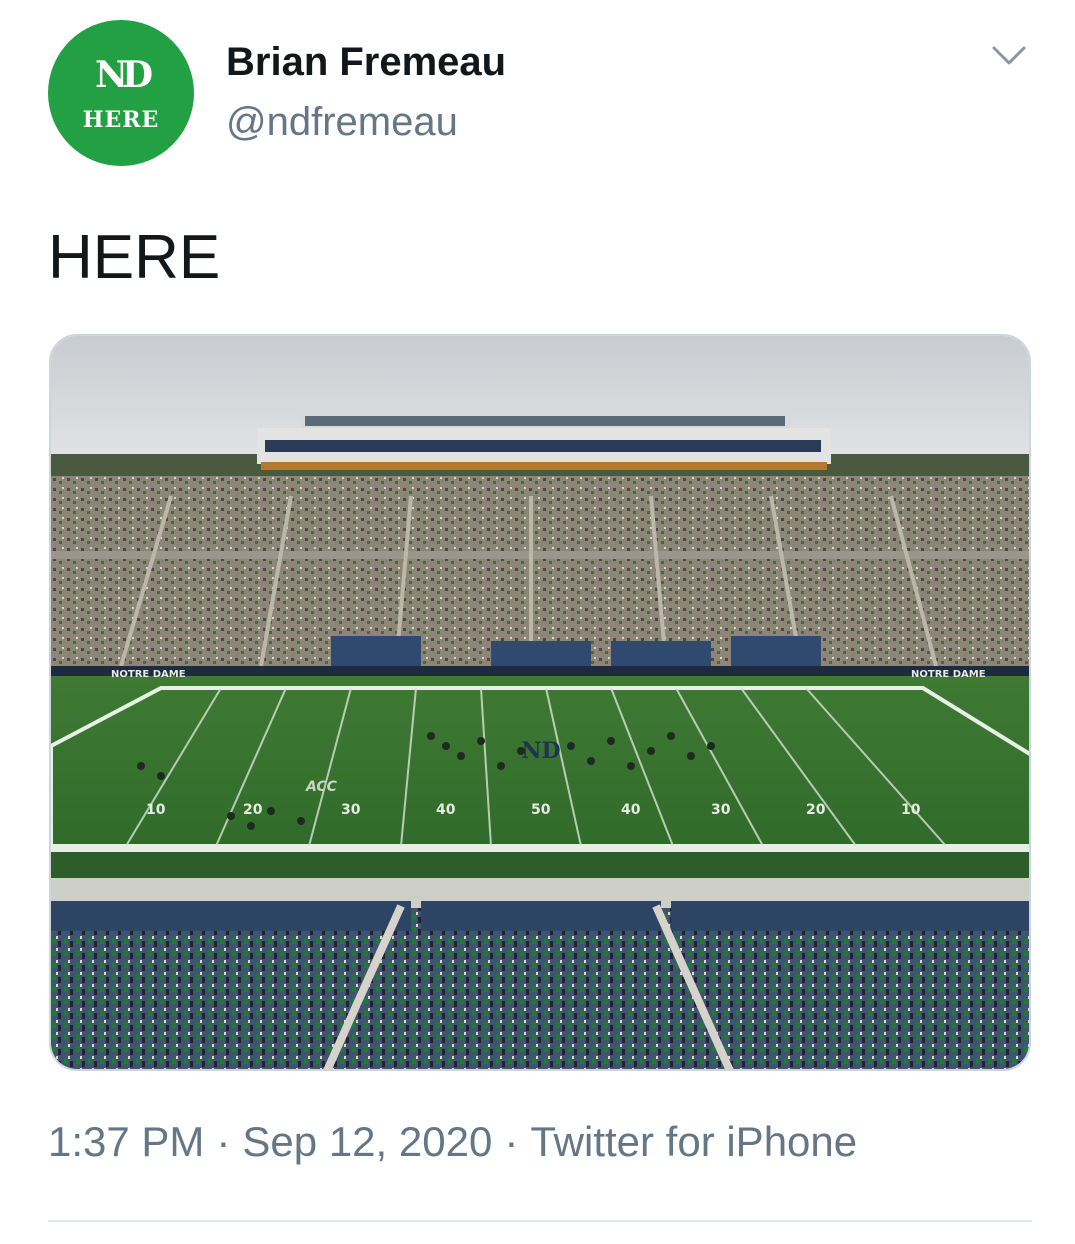 Image resolution: width=1075 pixels, height=1244 pixels. I want to click on tweet-time: 1:37 PM, so click(126, 1141).